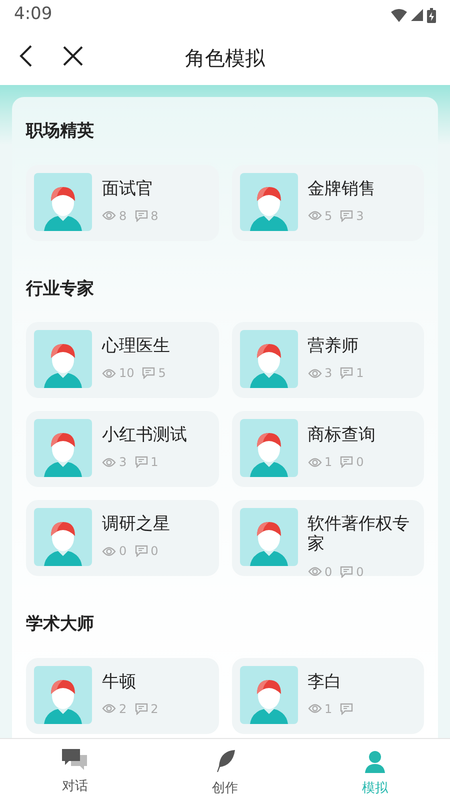  Describe the element at coordinates (123, 216) in the screenshot. I see `views-count: 8` at that location.